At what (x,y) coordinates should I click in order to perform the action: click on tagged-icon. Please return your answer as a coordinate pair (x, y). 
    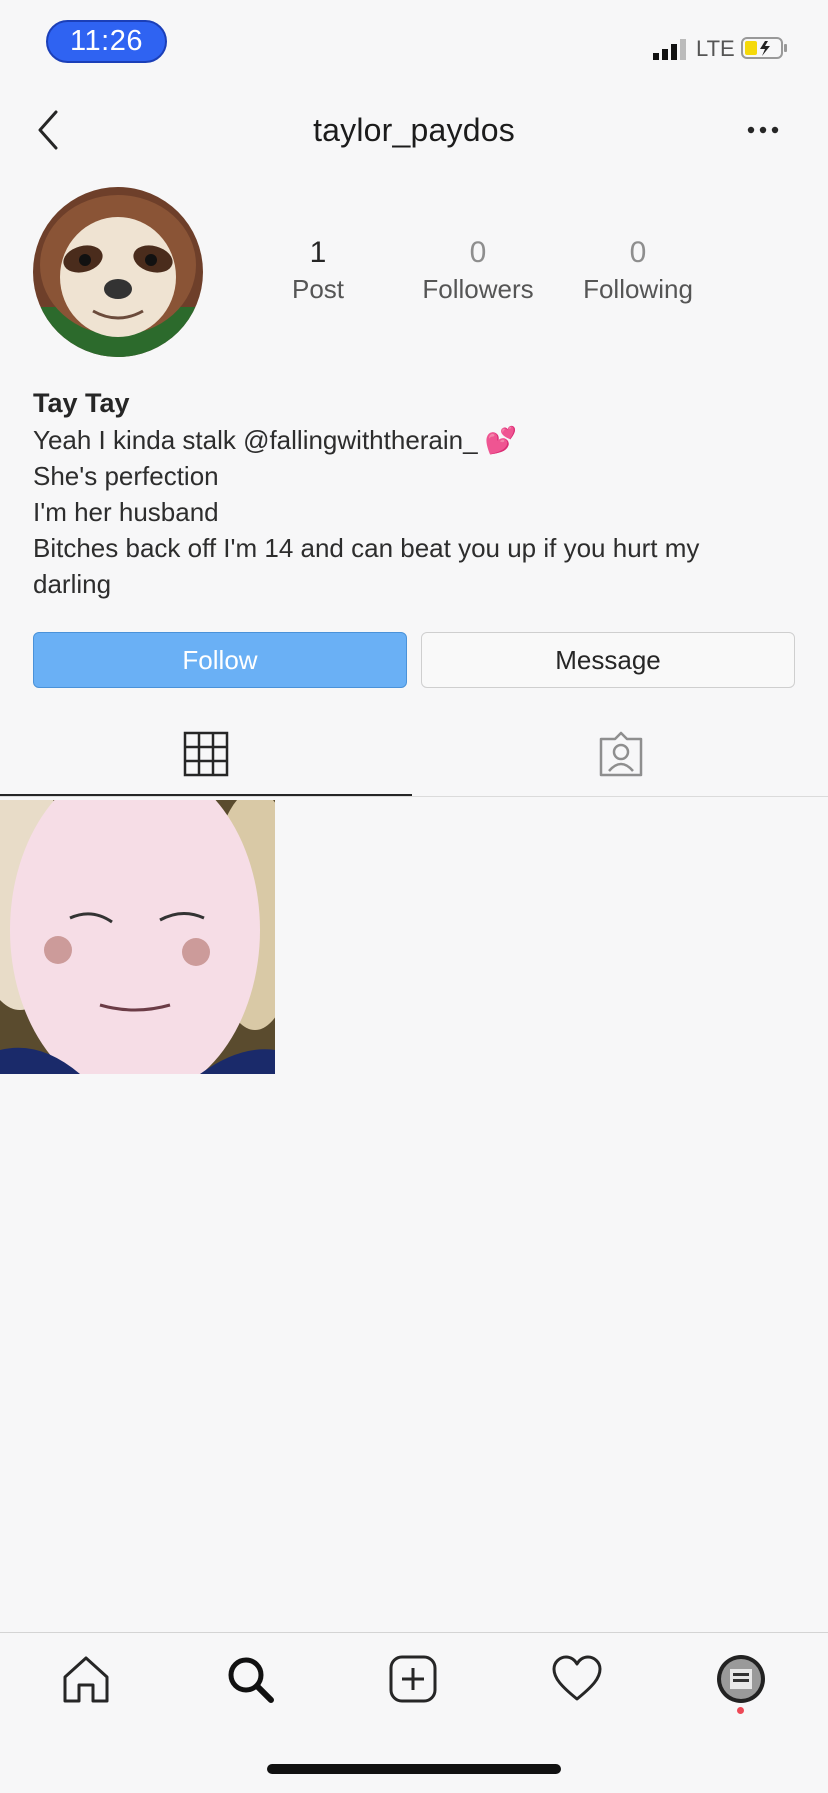
    Looking at the image, I should click on (621, 754).